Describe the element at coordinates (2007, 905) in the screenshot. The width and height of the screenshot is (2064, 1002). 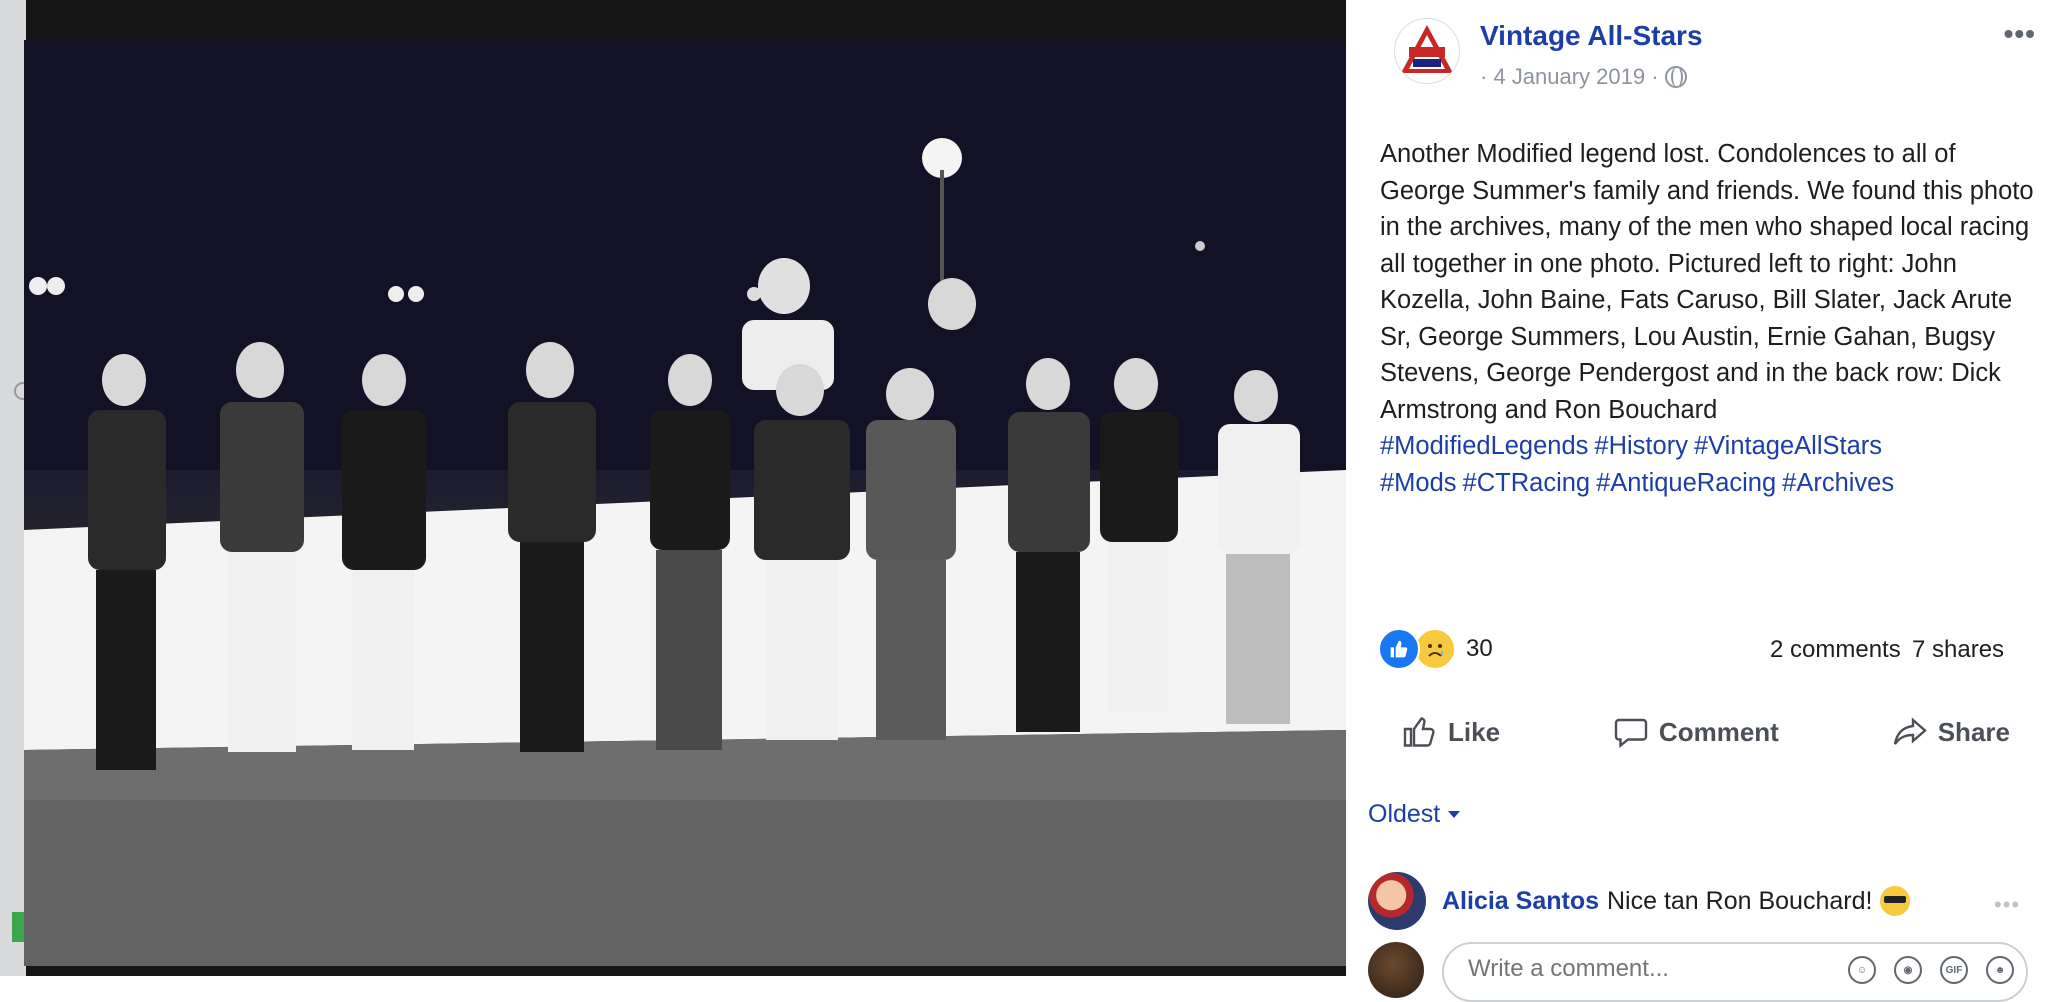
I see `comment-options-icon: •••` at that location.